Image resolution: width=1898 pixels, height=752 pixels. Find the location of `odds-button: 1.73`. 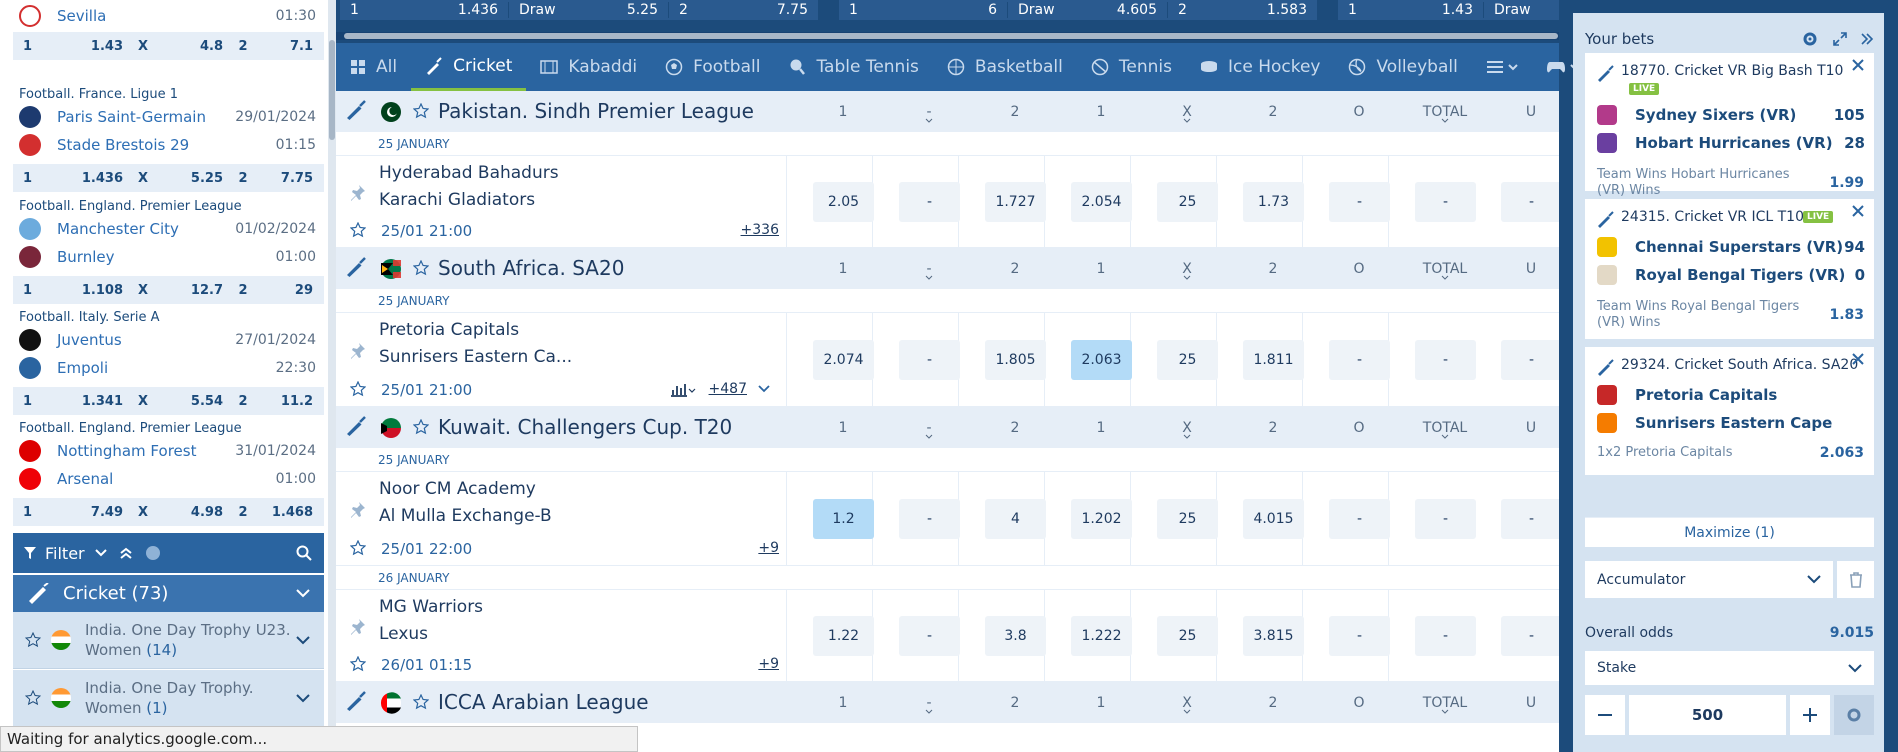

odds-button: 1.73 is located at coordinates (1273, 202).